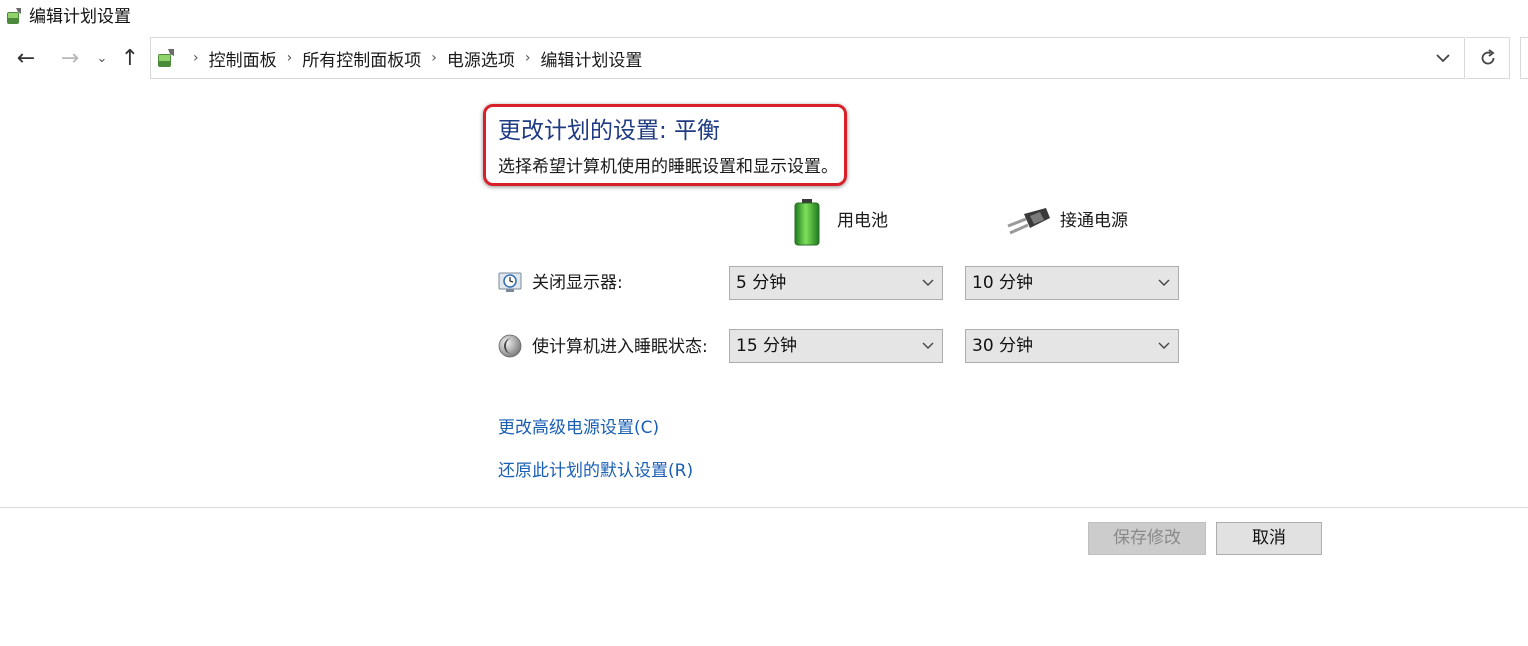 The height and width of the screenshot is (646, 1528). Describe the element at coordinates (1072, 283) in the screenshot. I see `display-off-plugged-select: 10 分钟` at that location.